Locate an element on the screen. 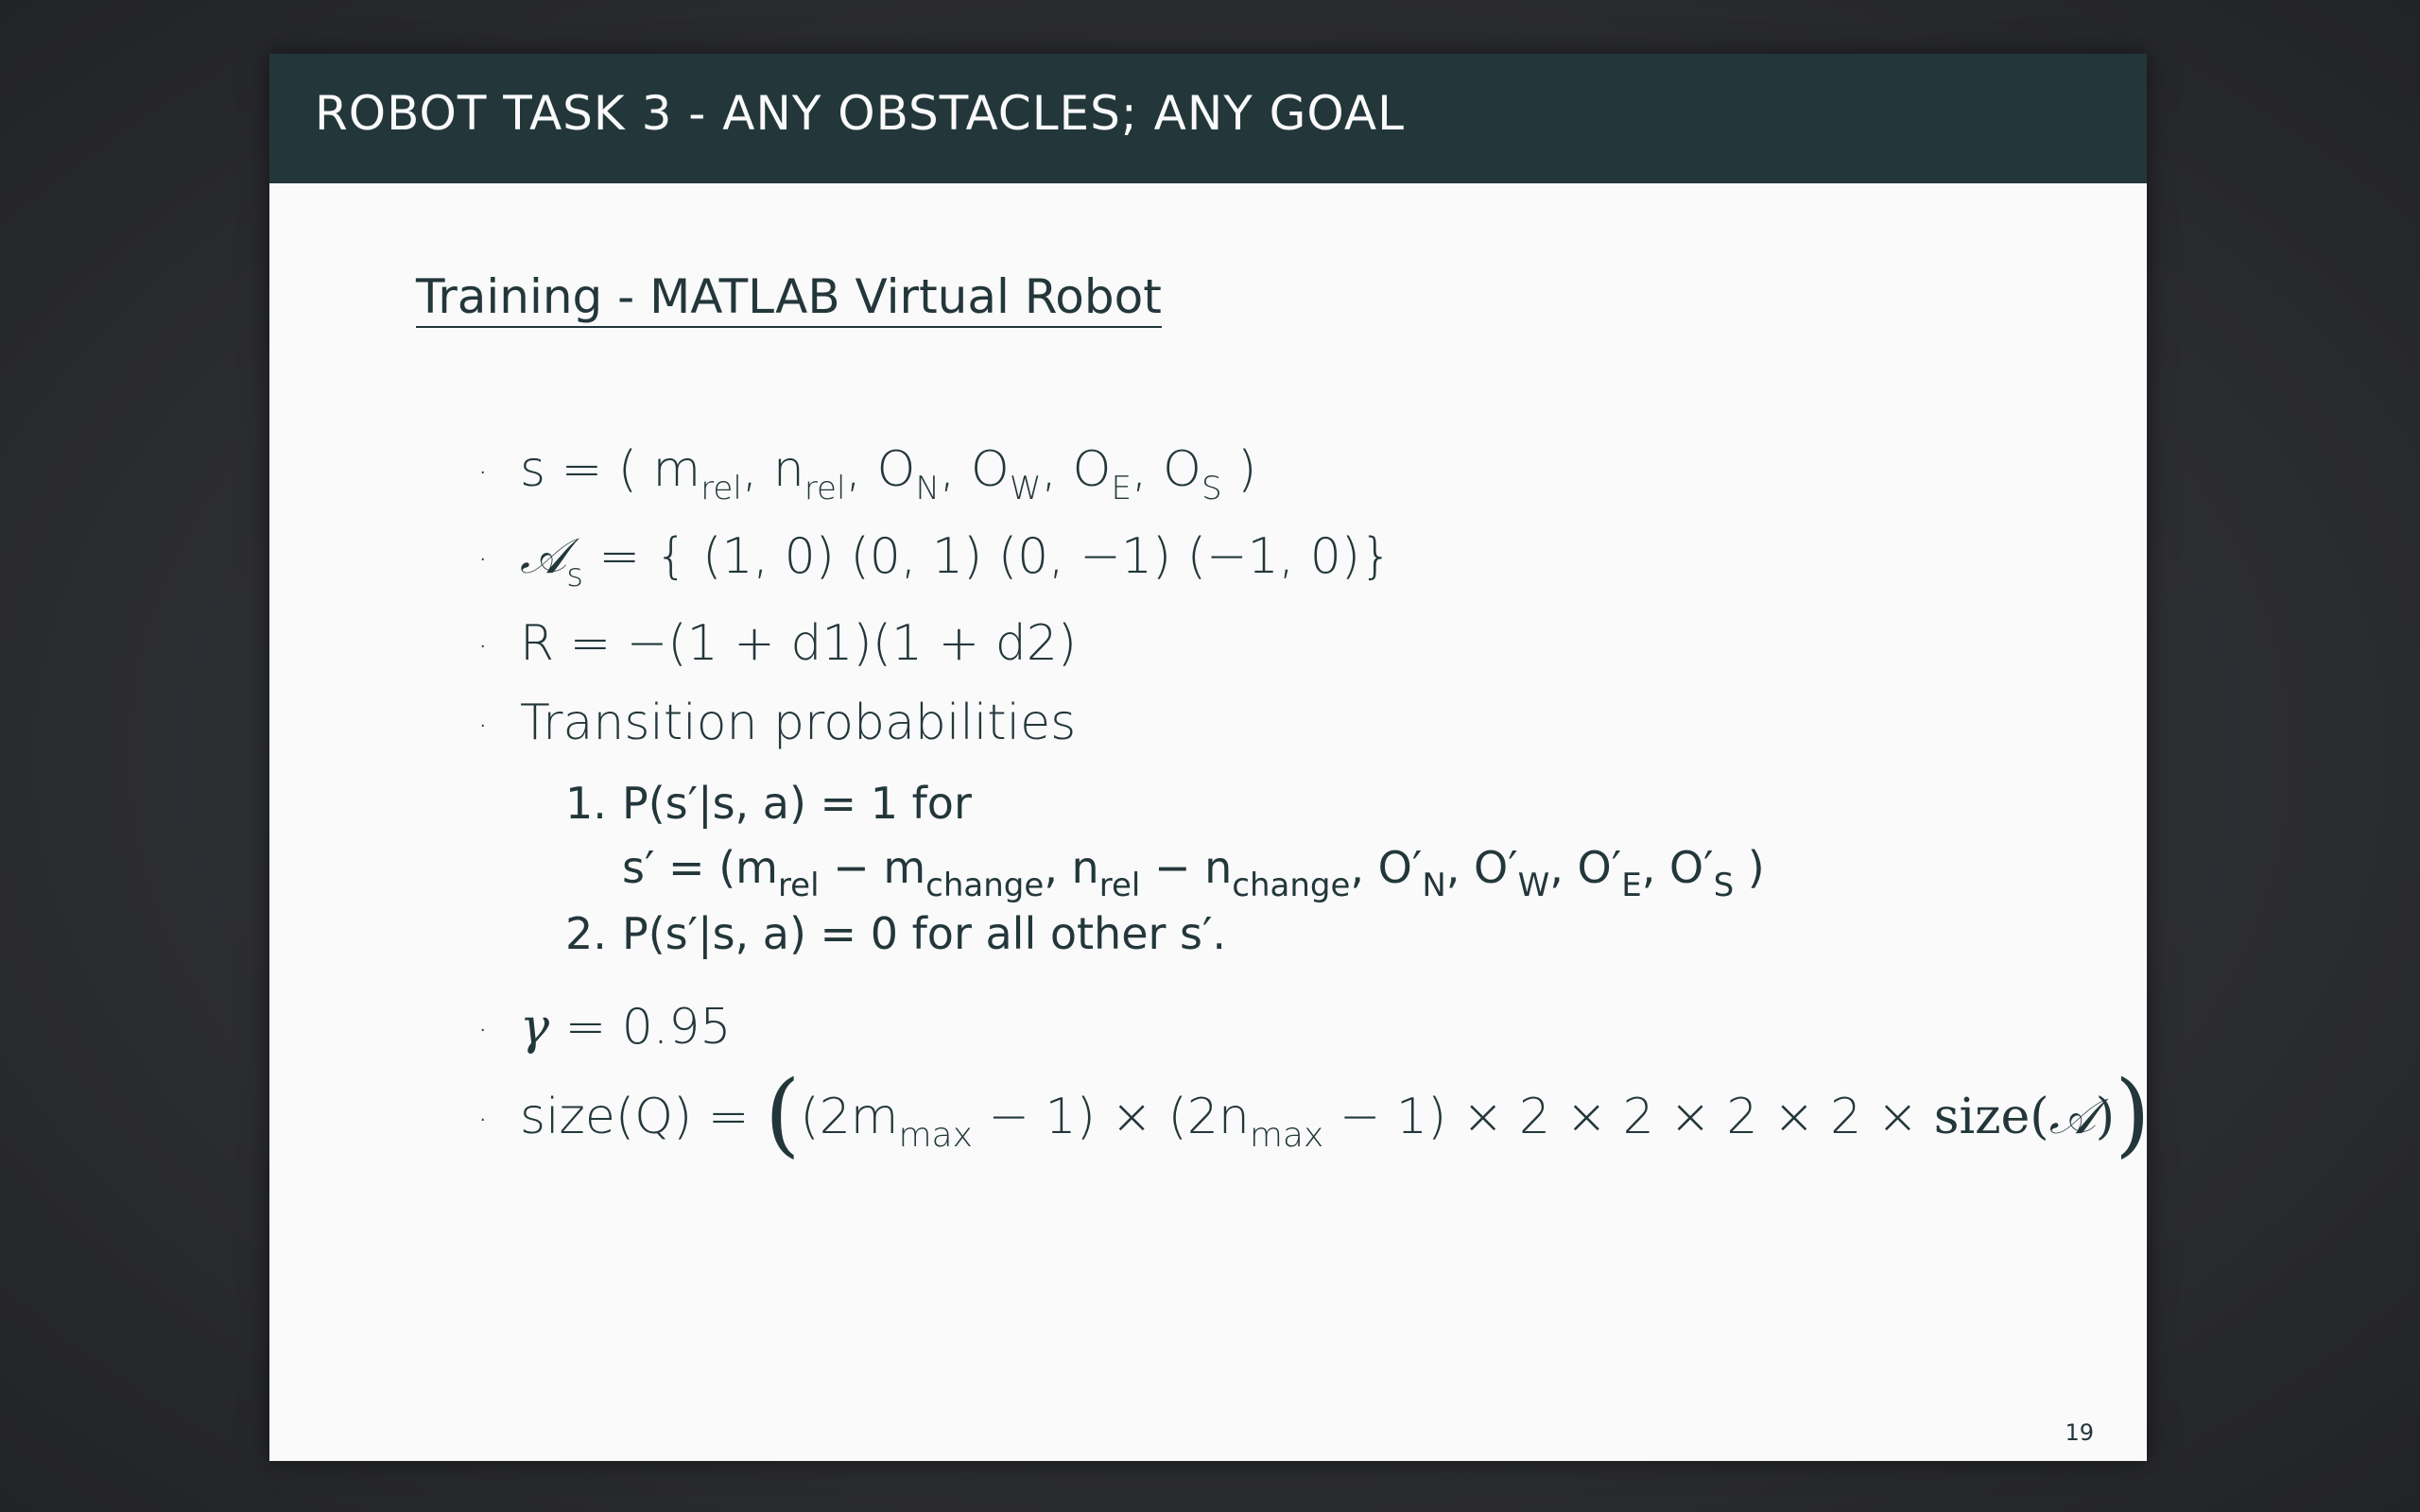  size-text: − 1) × (2n is located at coordinates (1111, 1117).